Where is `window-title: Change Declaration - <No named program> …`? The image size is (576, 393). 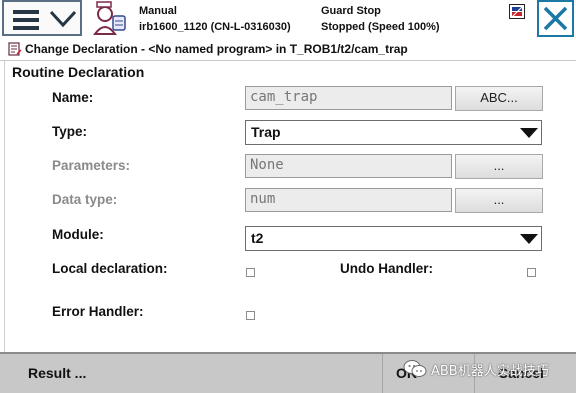
window-title: Change Declaration - <No named program> … is located at coordinates (216, 49).